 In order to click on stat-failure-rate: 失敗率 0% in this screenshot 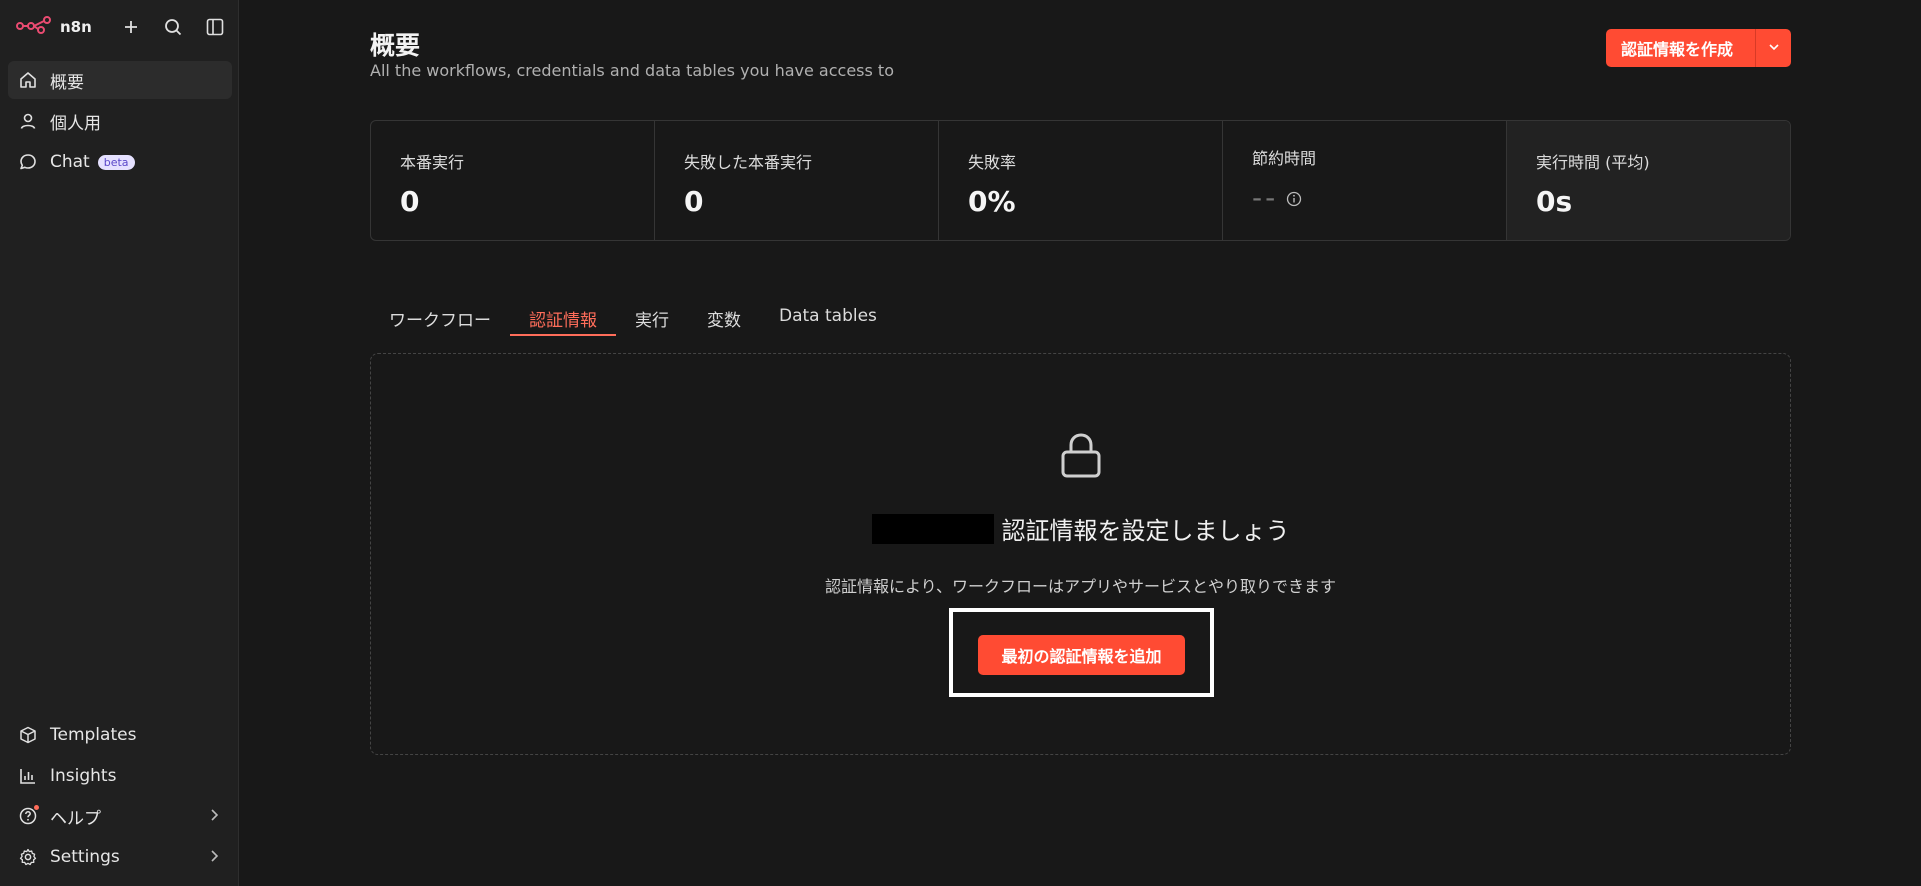, I will do `click(1081, 180)`.